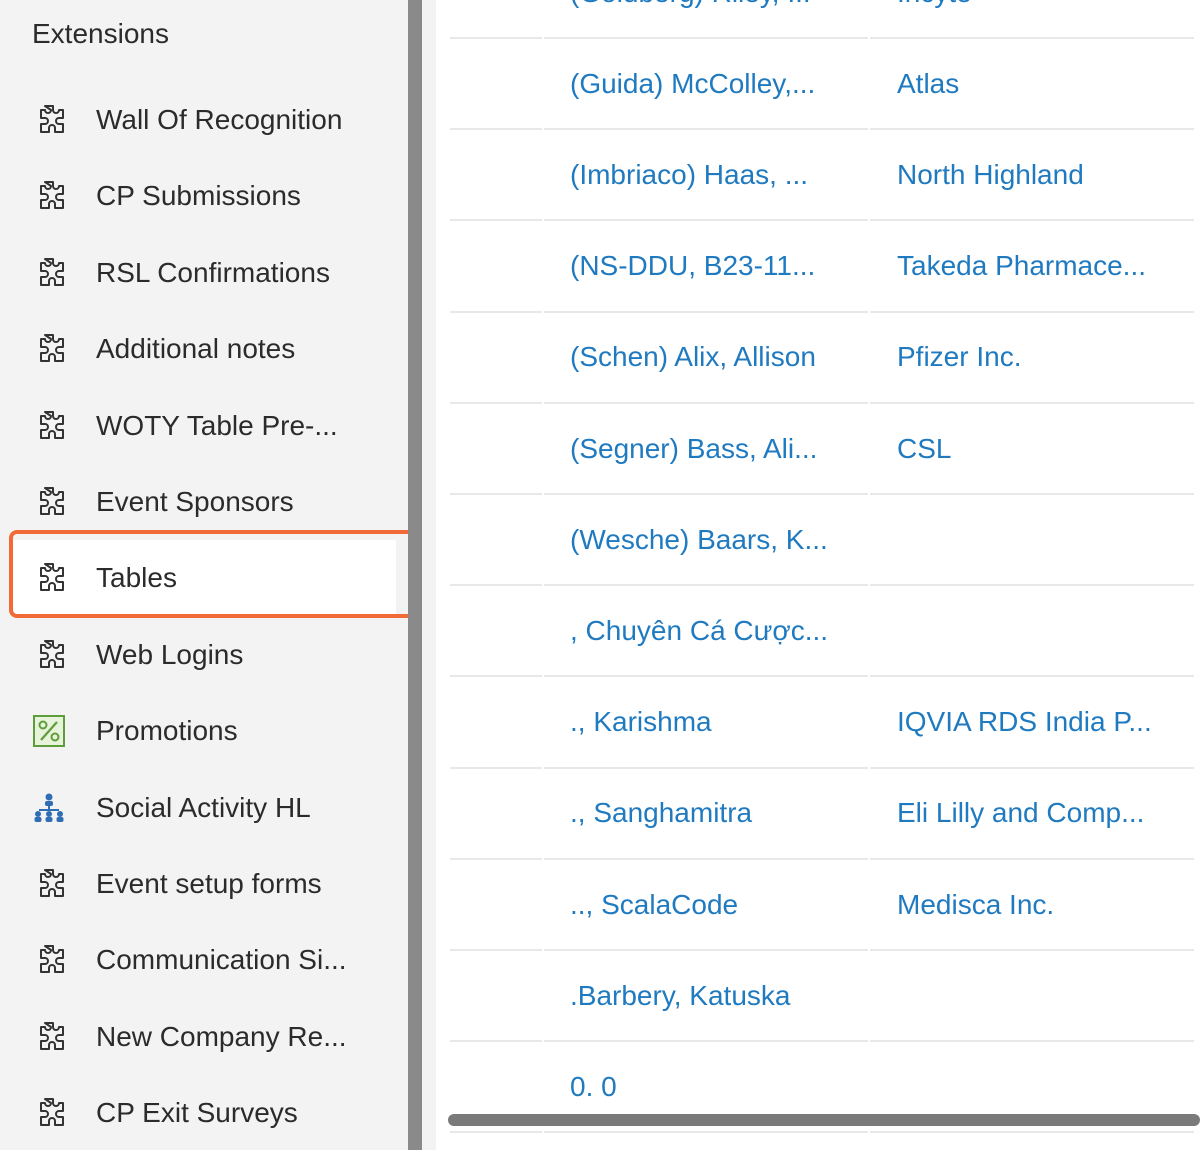 This screenshot has width=1200, height=1150. What do you see at coordinates (661, 813) in the screenshot?
I see `contact-name-link: ., Sanghamitra` at bounding box center [661, 813].